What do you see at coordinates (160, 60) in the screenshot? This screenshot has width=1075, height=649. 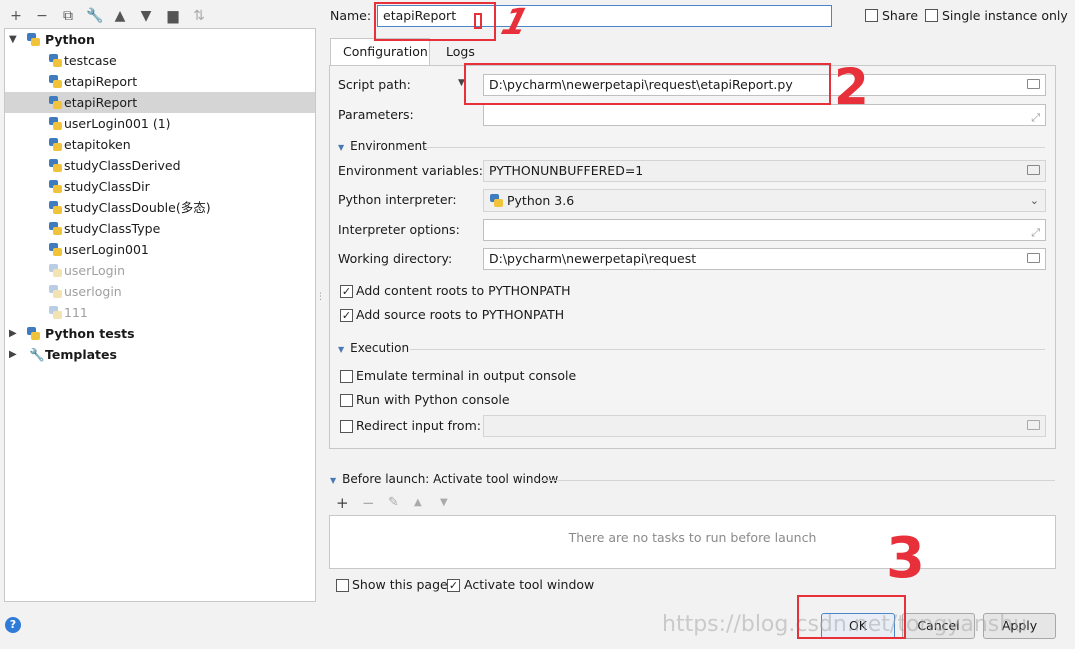 I see `tree-item: testcase` at bounding box center [160, 60].